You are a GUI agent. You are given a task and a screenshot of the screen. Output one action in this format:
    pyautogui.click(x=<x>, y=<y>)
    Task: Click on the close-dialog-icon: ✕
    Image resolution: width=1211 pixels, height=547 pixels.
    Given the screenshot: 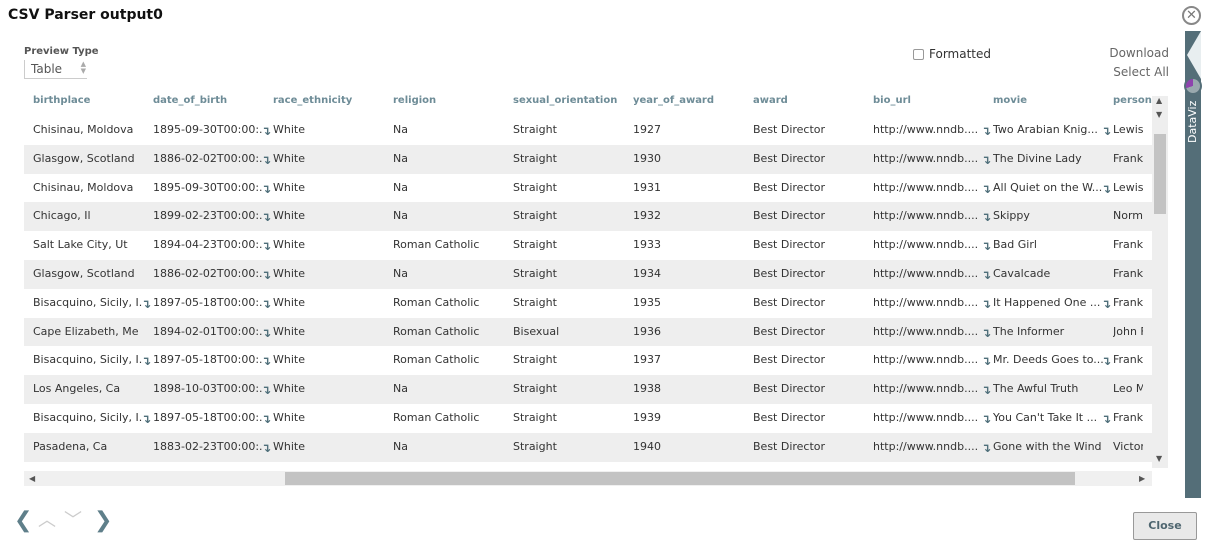 What is the action you would take?
    pyautogui.click(x=1191, y=15)
    